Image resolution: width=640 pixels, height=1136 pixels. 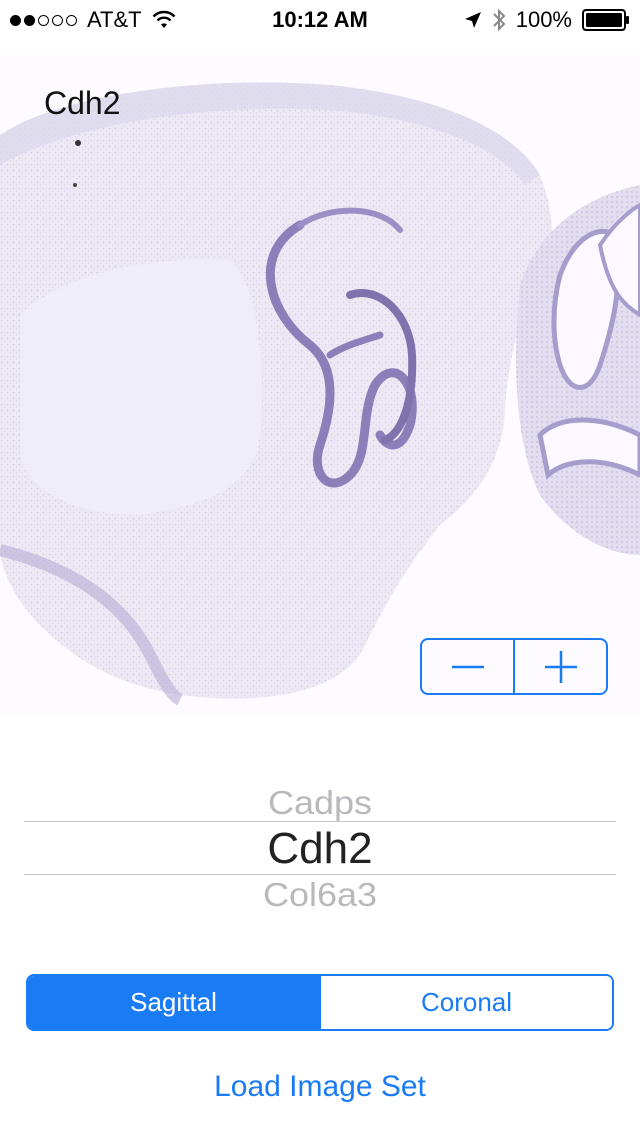 I want to click on gene-picker: Cadps Cdh2 Col6a3, so click(x=320, y=845).